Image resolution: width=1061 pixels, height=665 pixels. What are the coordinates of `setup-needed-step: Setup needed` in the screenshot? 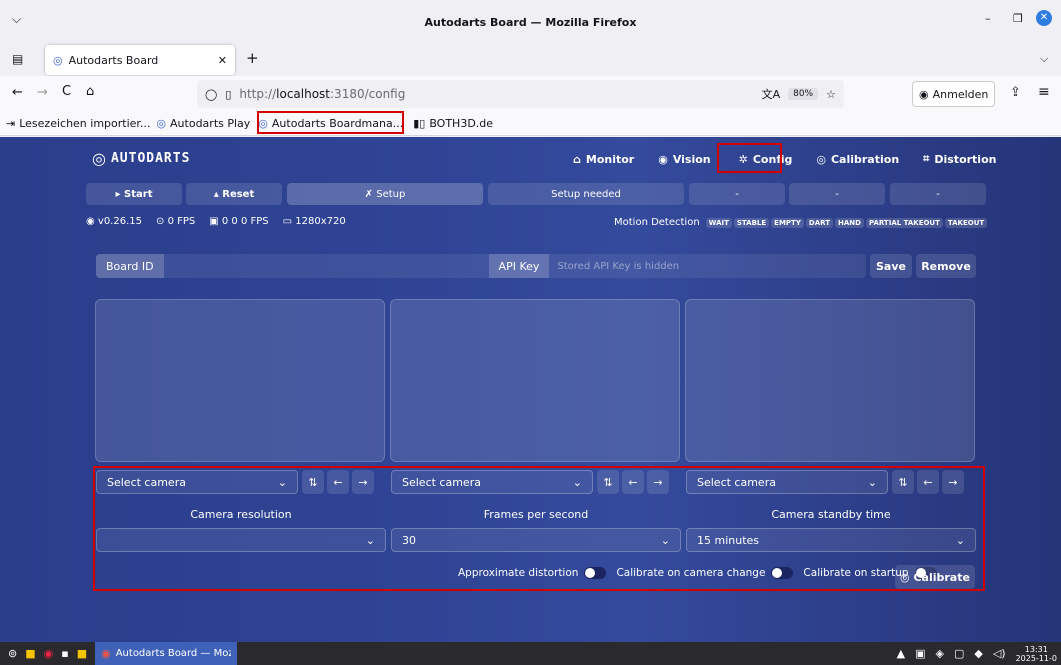 It's located at (586, 194).